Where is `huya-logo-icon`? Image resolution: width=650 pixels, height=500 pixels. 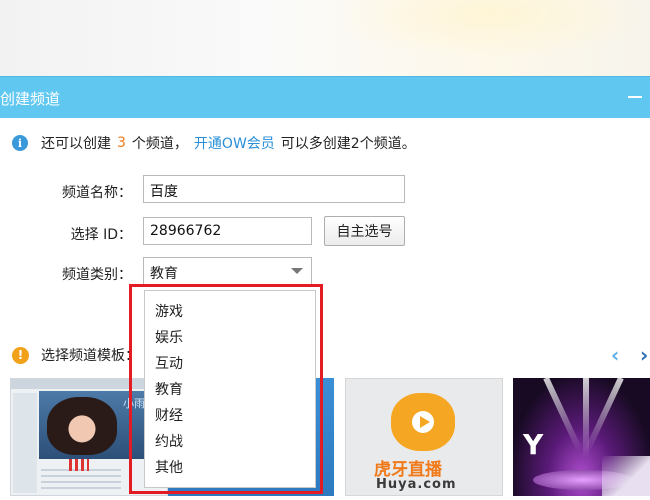 huya-logo-icon is located at coordinates (423, 422).